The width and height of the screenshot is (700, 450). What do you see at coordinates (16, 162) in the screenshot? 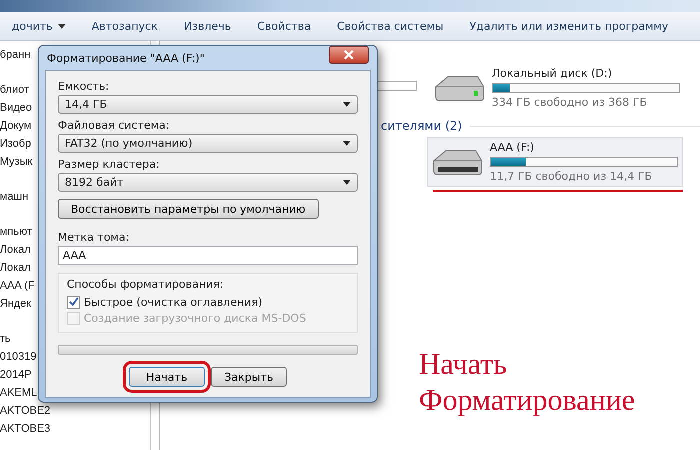
I see `sidebar-item: Музык` at bounding box center [16, 162].